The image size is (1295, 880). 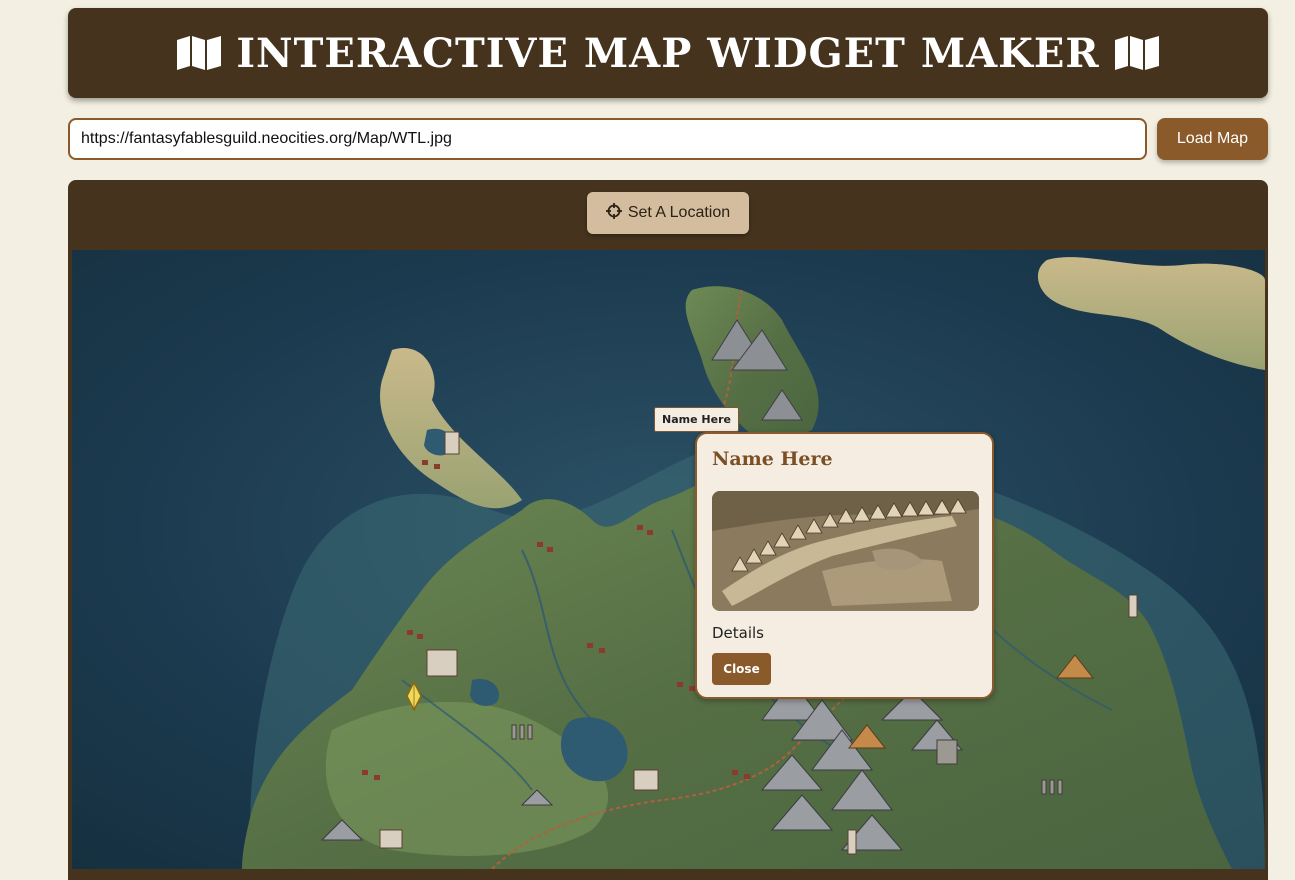 I want to click on popup-details: Details, so click(x=738, y=633).